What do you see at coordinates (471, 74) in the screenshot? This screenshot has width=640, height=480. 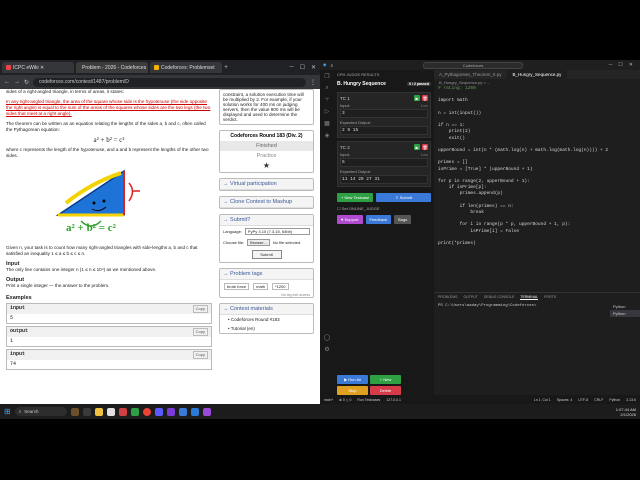 I see `editor-tab: A_Pythagorean_Theorem_II.py` at bounding box center [471, 74].